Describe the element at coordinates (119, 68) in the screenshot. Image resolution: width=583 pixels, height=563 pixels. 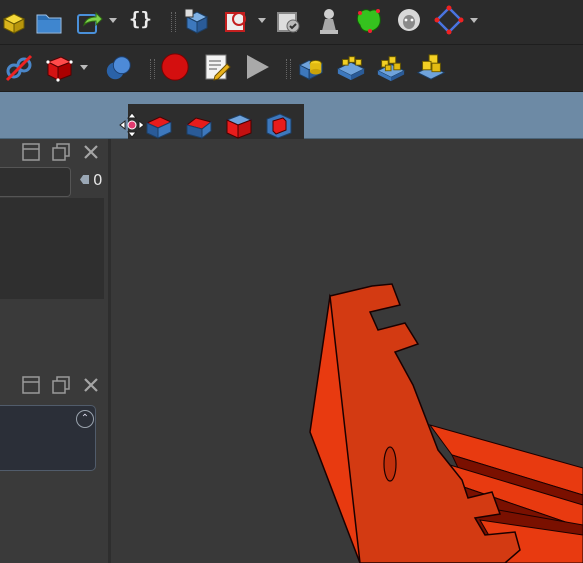
I see `boolean-spheres-icon` at that location.